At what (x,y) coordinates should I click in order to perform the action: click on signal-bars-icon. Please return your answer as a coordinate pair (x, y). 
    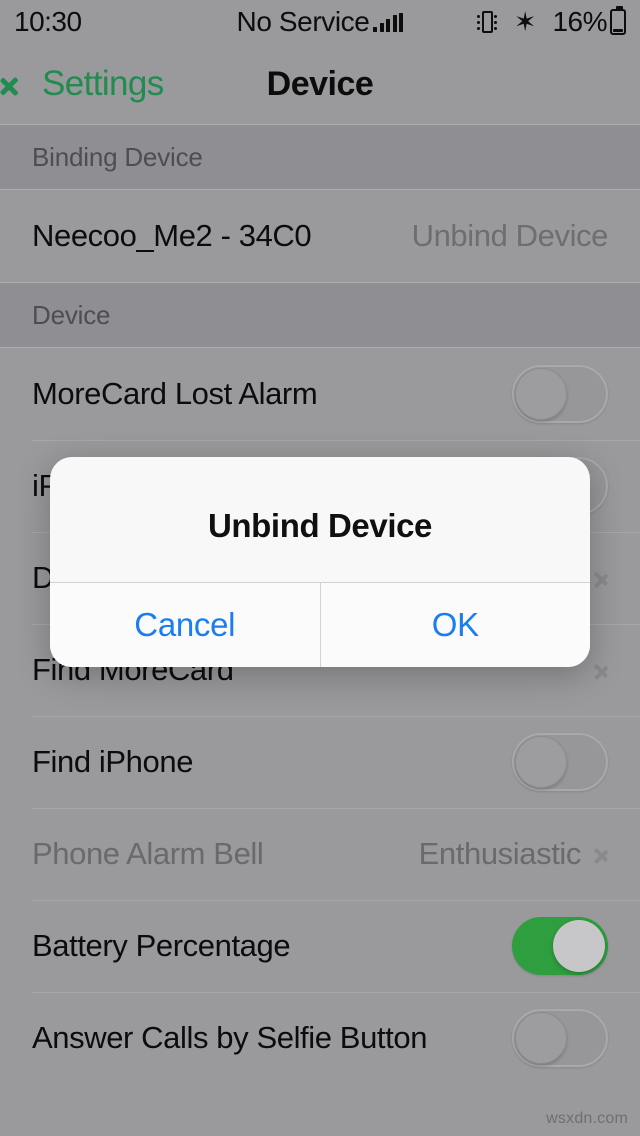
    Looking at the image, I should click on (388, 22).